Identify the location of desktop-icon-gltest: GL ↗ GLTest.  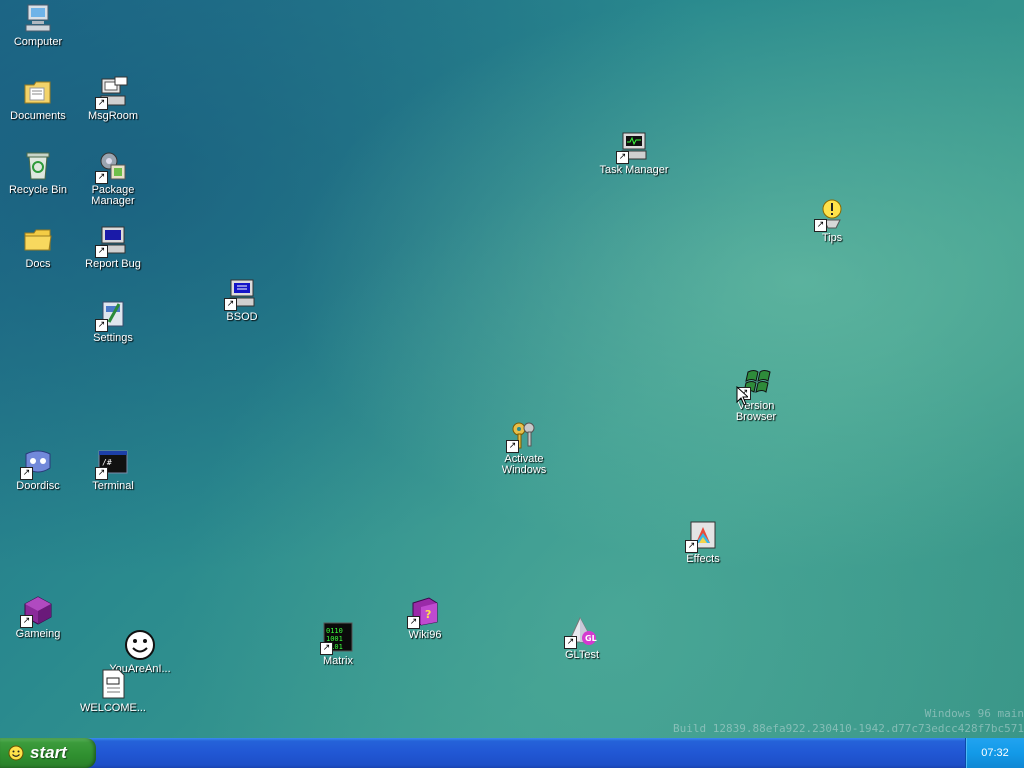
(582, 638).